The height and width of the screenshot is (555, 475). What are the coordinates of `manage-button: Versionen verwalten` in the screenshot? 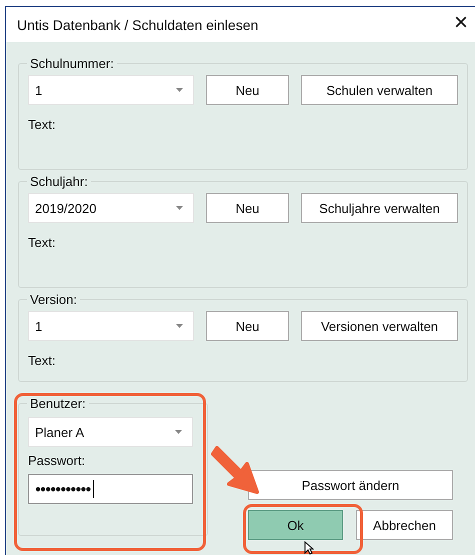 It's located at (379, 326).